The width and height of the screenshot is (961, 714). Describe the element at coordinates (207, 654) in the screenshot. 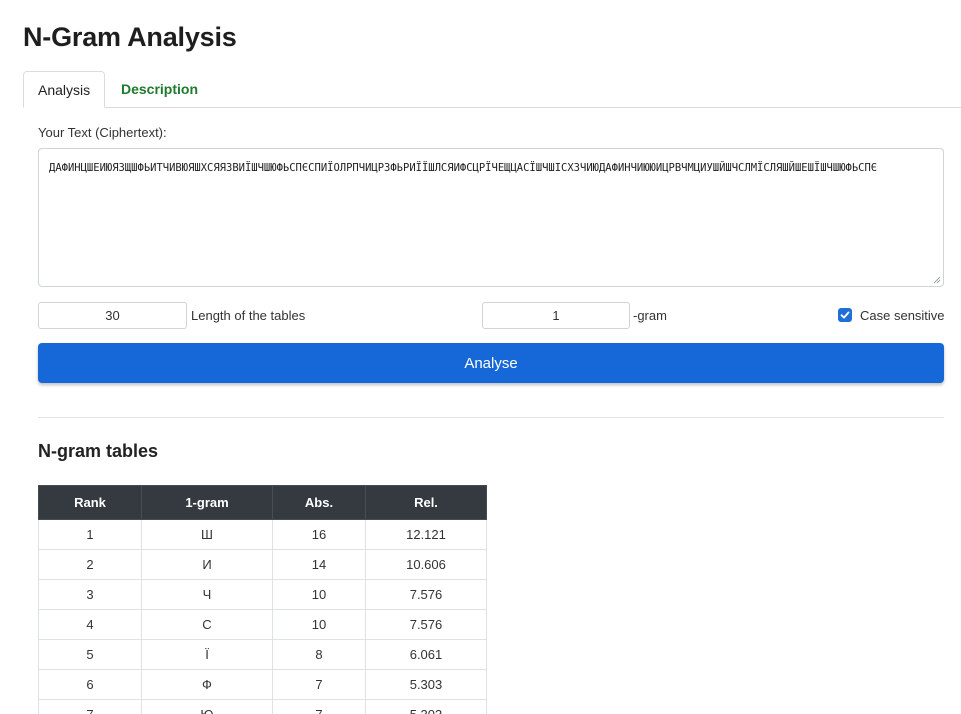

I see `cell-ngram: Ї` at that location.